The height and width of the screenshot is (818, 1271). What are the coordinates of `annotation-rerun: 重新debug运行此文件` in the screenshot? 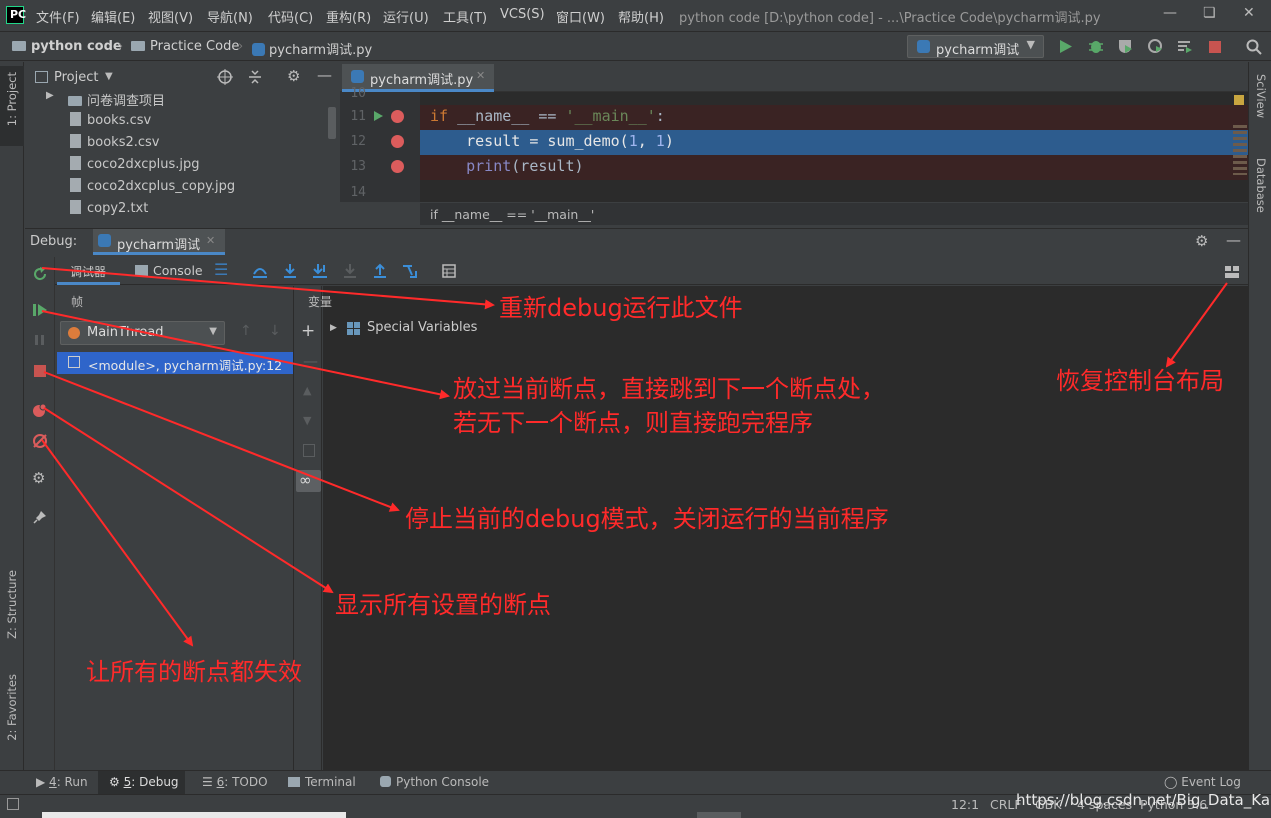 It's located at (621, 308).